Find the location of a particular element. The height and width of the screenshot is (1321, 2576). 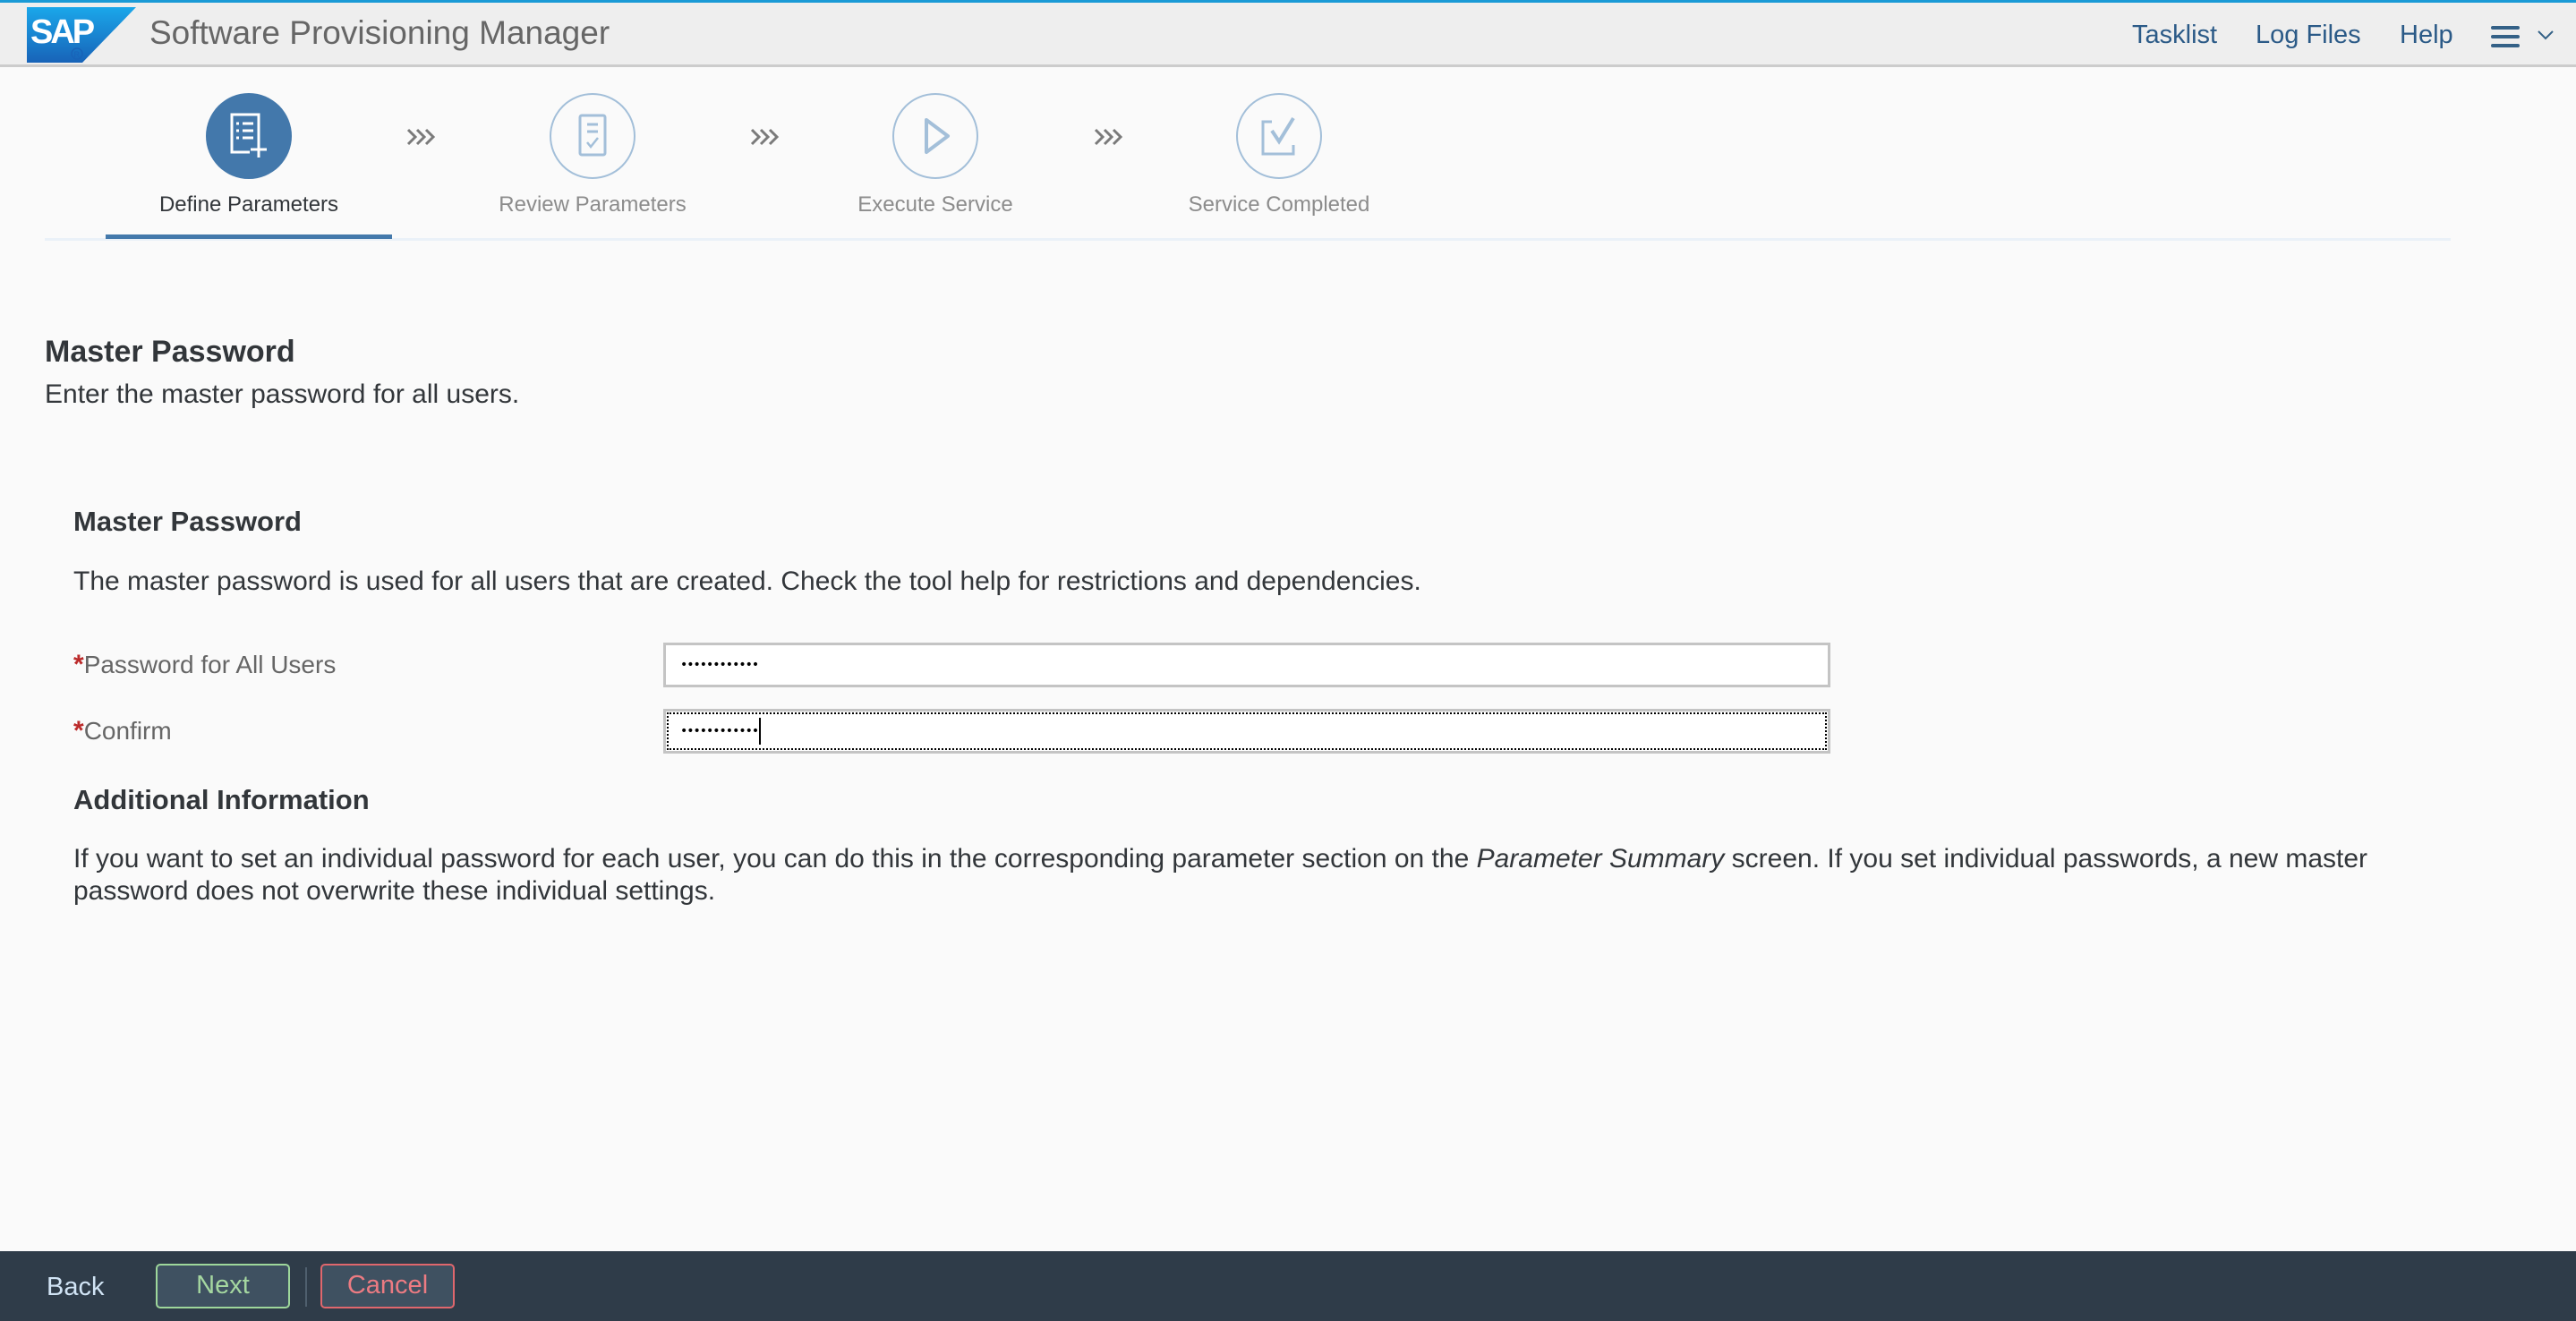

nav-log-files: Log Files is located at coordinates (2308, 35).